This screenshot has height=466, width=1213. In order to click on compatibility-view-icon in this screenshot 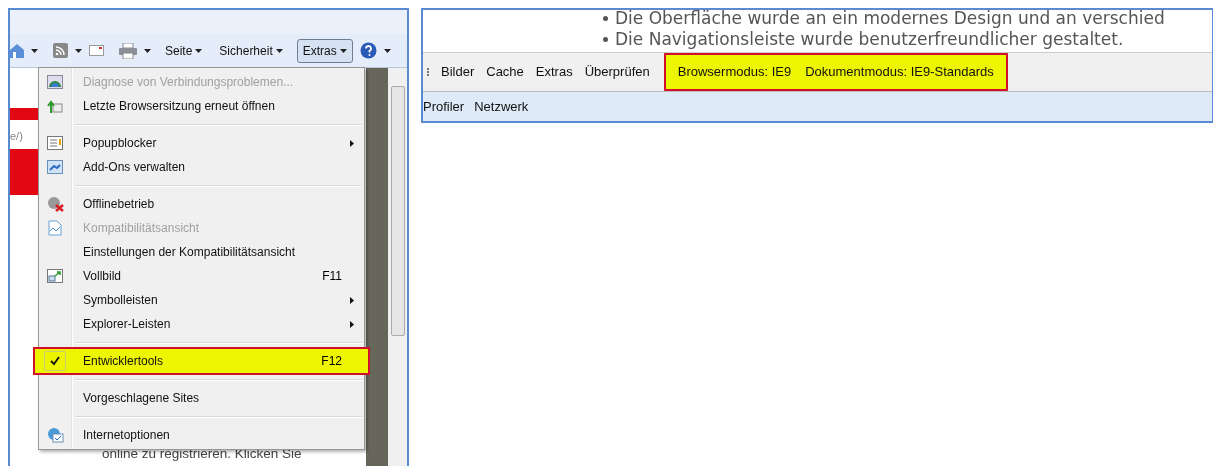, I will do `click(55, 228)`.